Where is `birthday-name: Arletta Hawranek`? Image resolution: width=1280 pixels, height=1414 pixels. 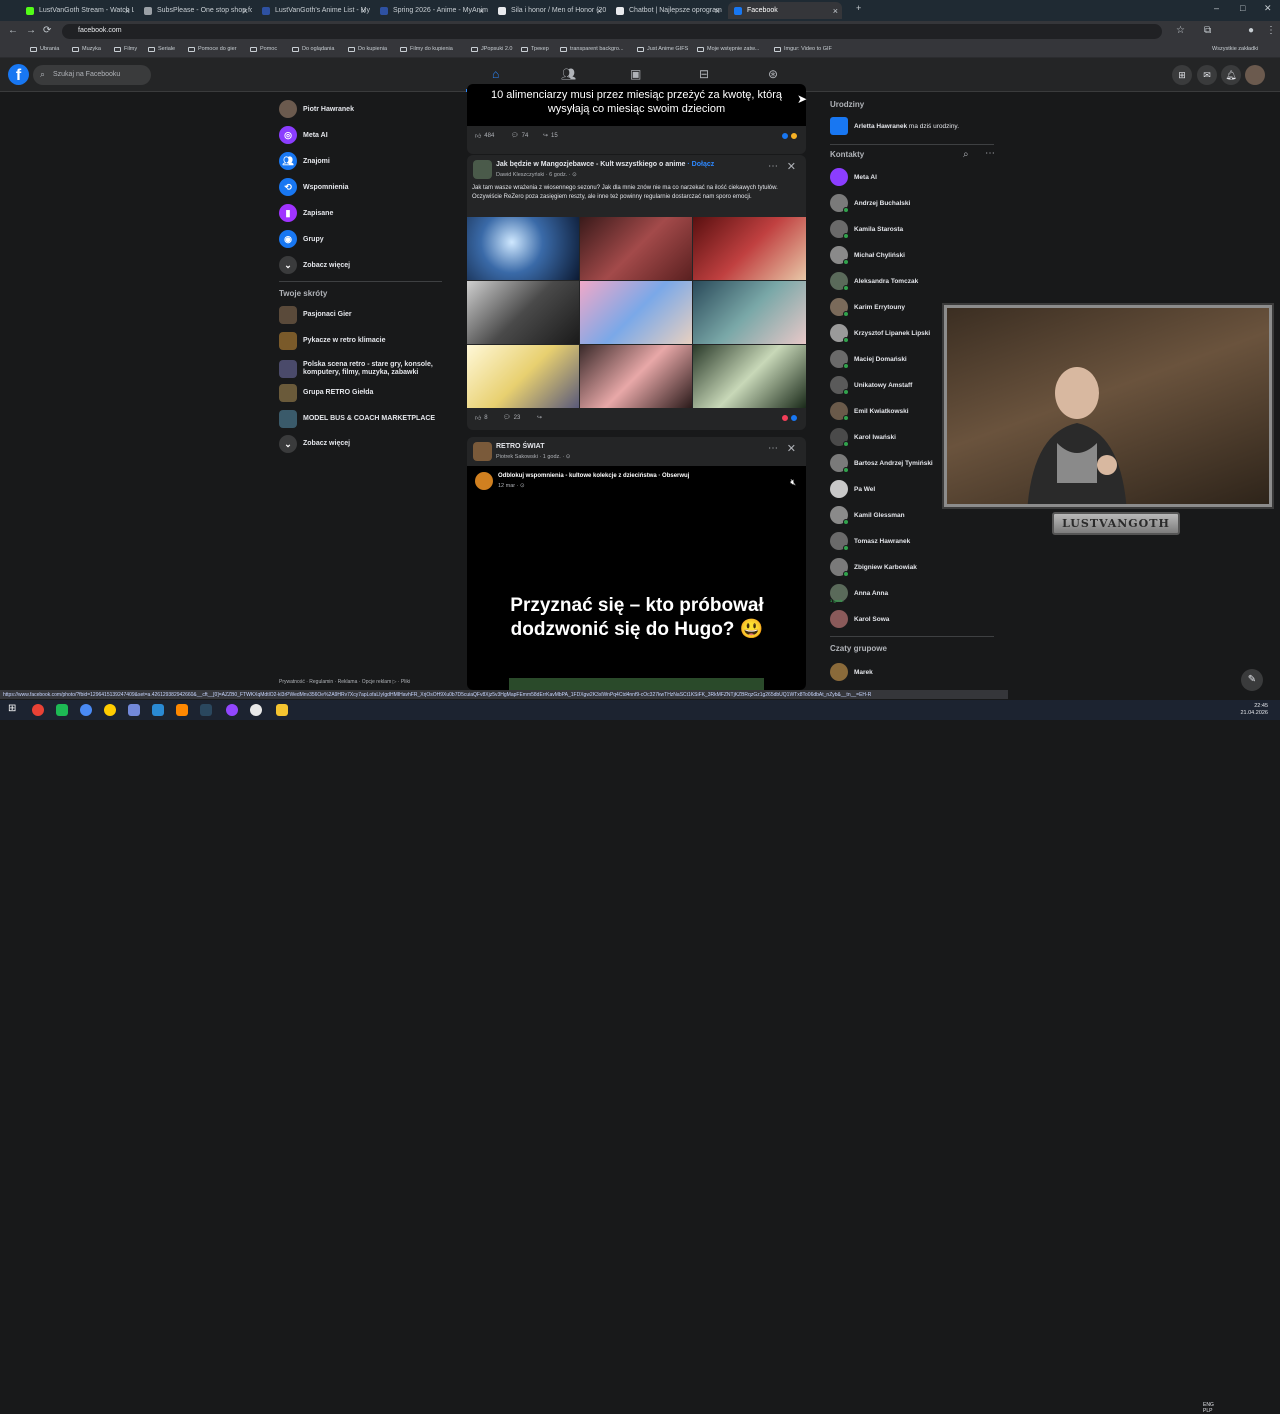
birthday-name: Arletta Hawranek is located at coordinates (880, 126).